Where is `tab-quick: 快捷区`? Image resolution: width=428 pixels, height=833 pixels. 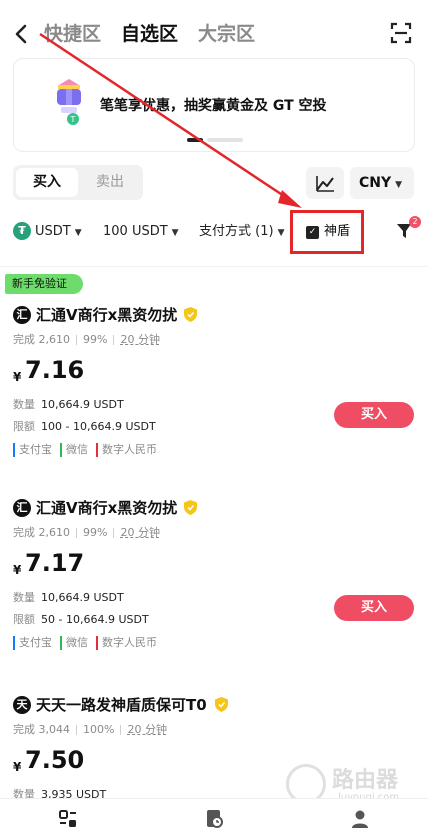 tab-quick: 快捷区 is located at coordinates (72, 34).